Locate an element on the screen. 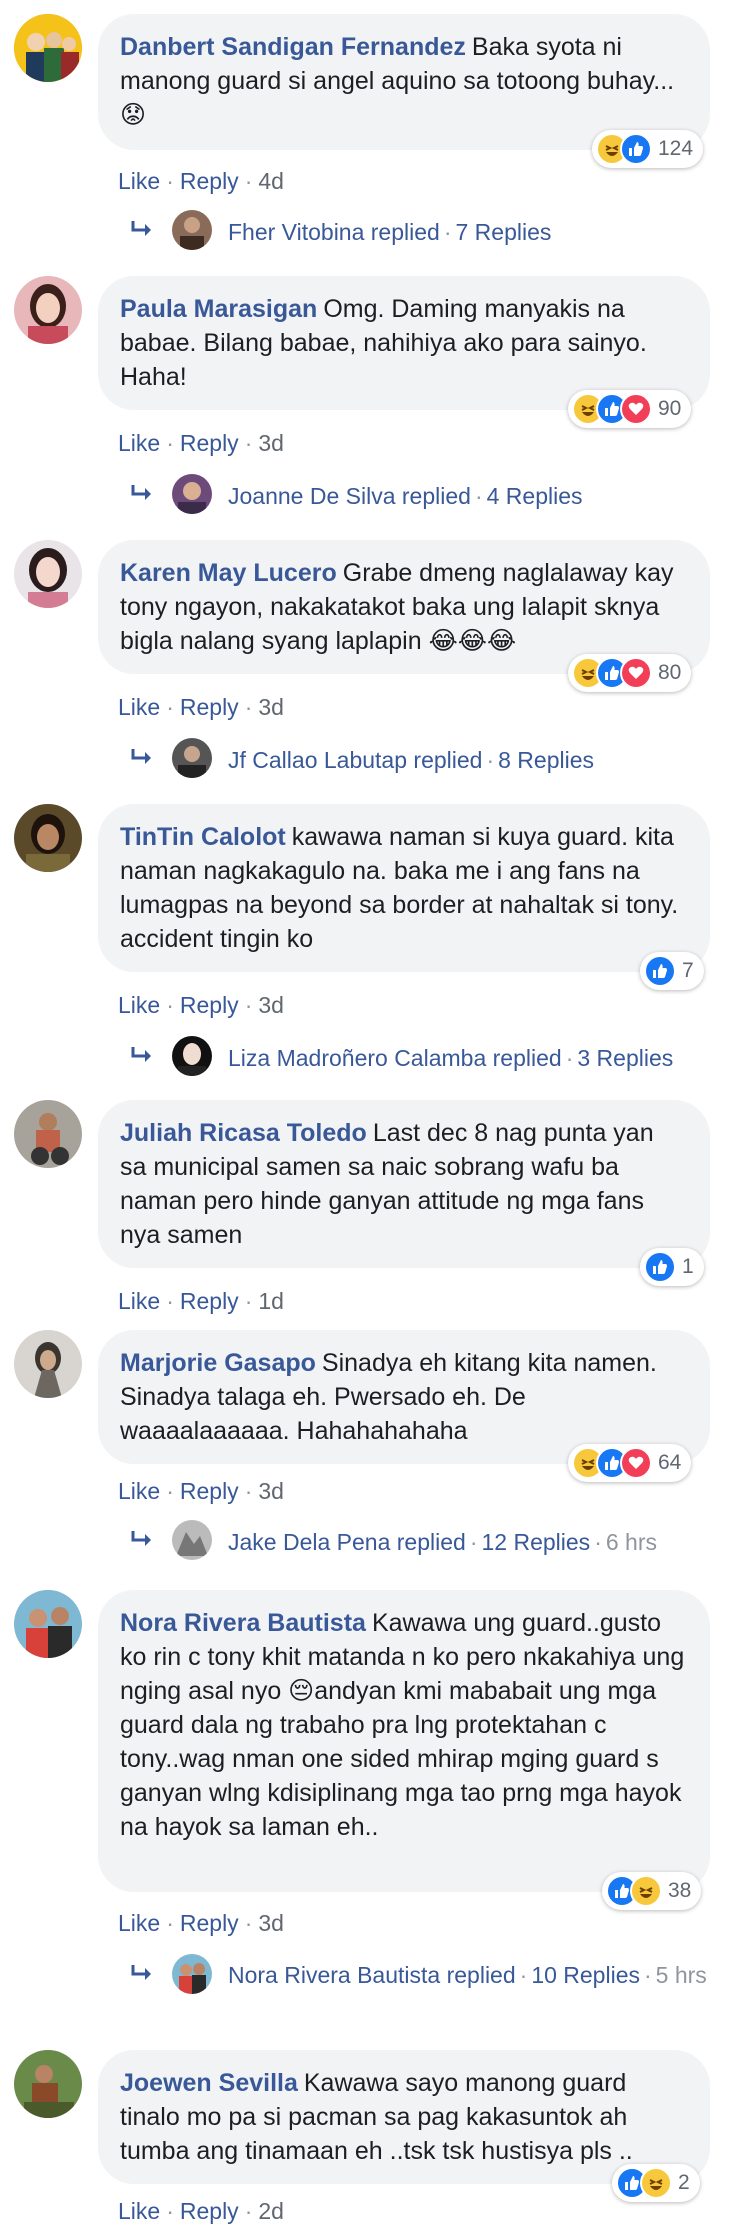 The image size is (750, 2227). replies-summary: Joanne De Silva replied · 4 Replies is located at coordinates (405, 496).